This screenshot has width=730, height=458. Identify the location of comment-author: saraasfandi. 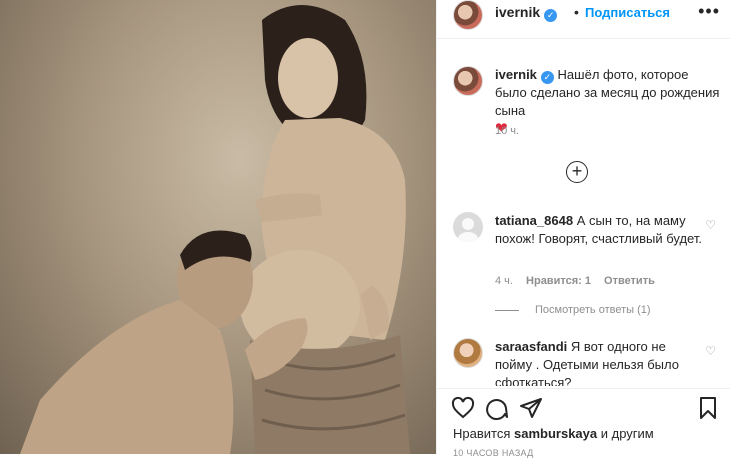
(531, 346).